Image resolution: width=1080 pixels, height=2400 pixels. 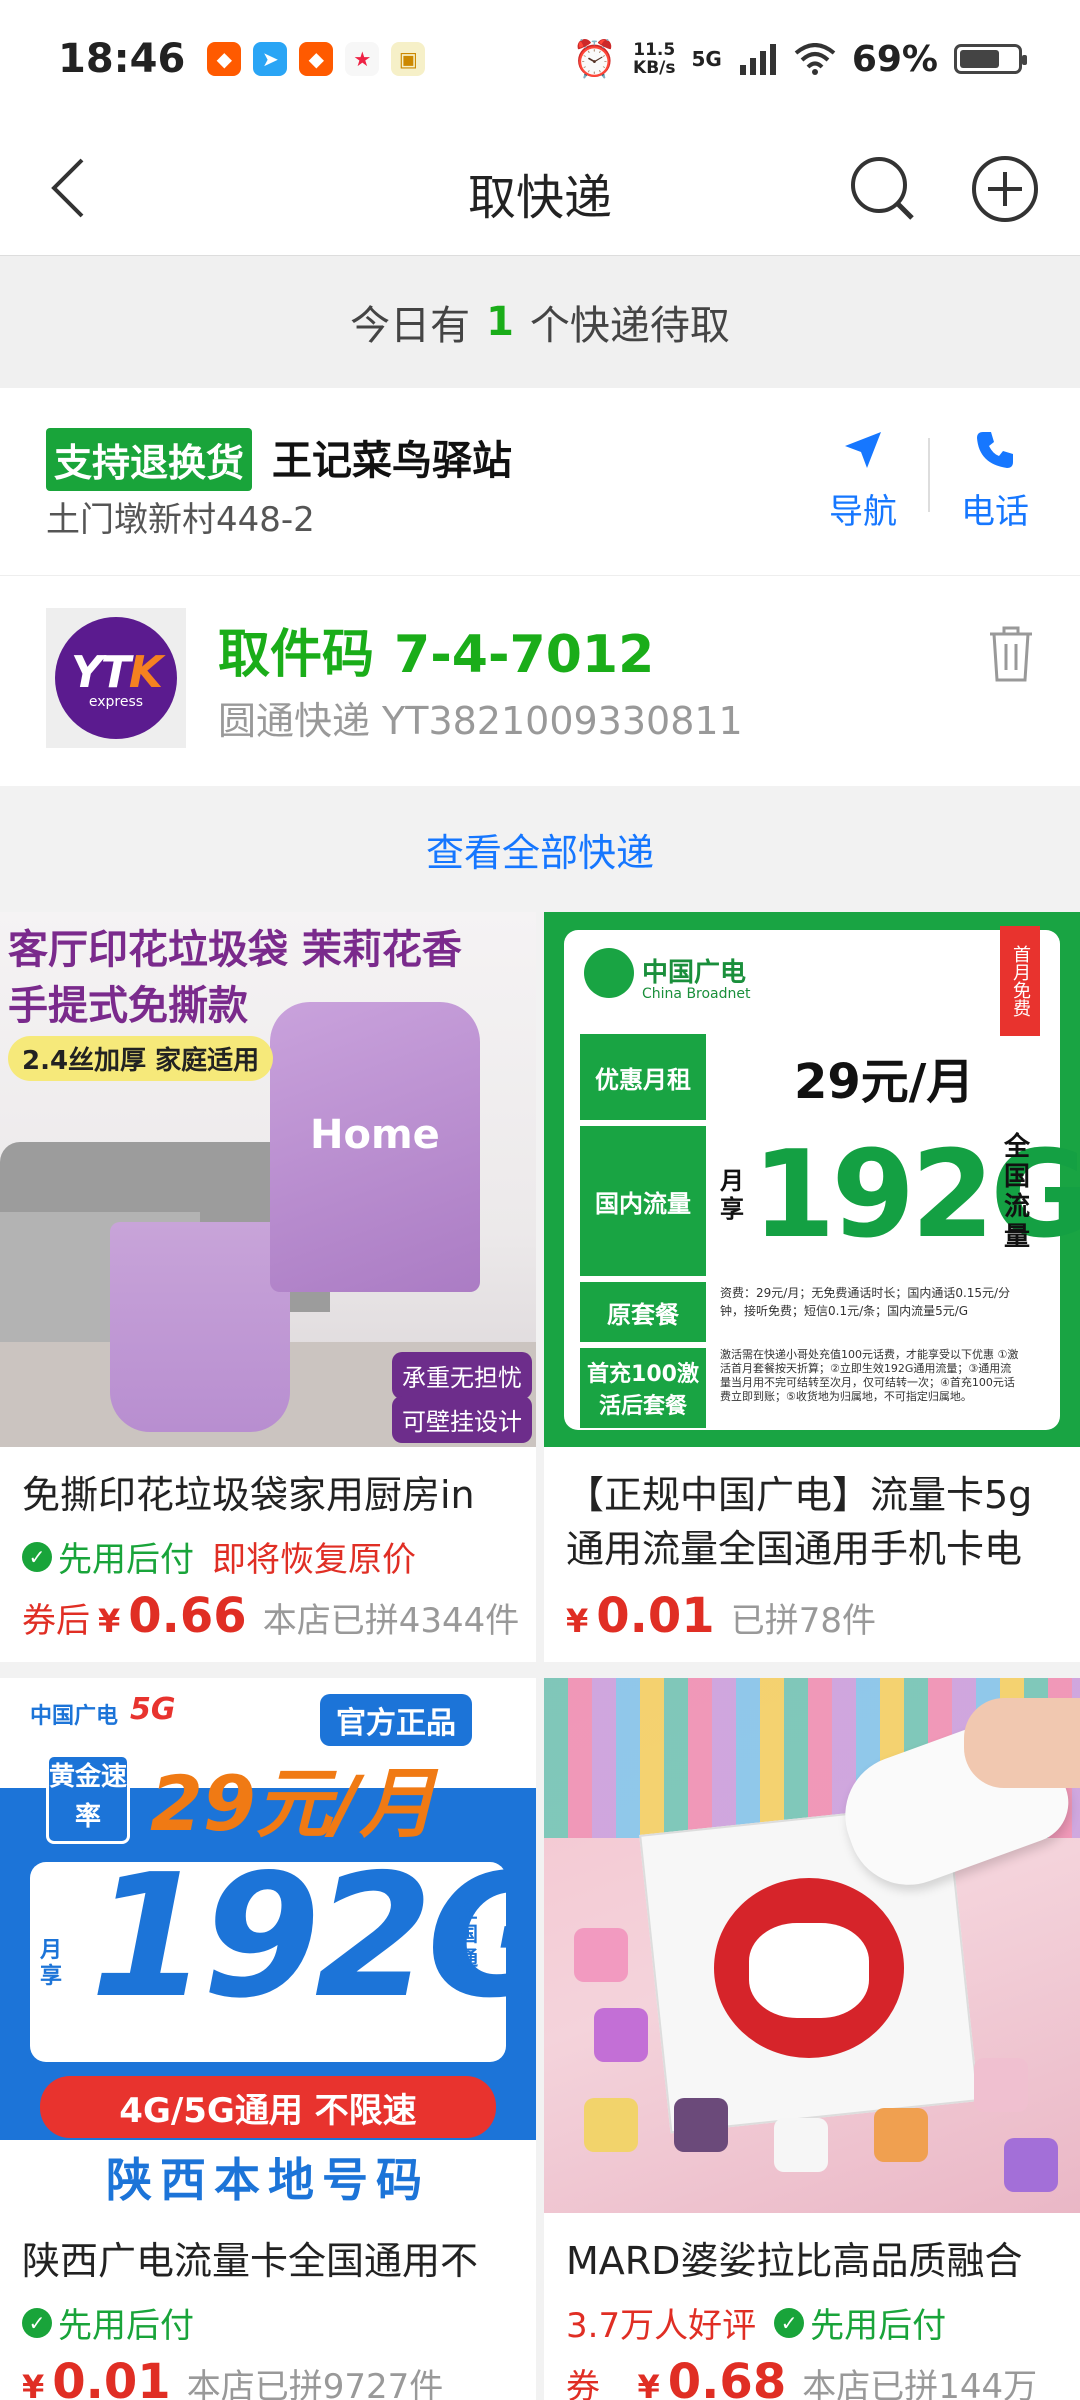 I want to click on courier-logo: YTK express, so click(x=116, y=678).